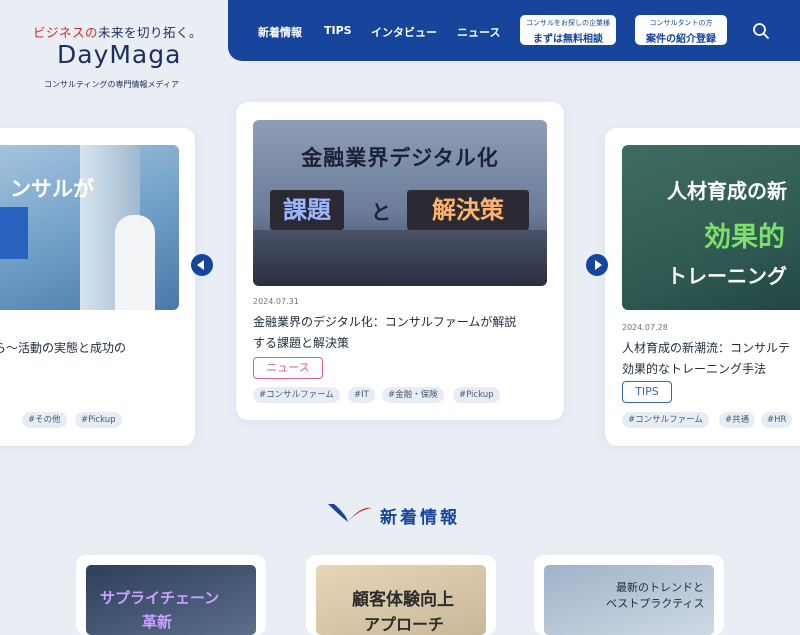 Image resolution: width=800 pixels, height=635 pixels. I want to click on nav-link-news: ニュース, so click(478, 32).